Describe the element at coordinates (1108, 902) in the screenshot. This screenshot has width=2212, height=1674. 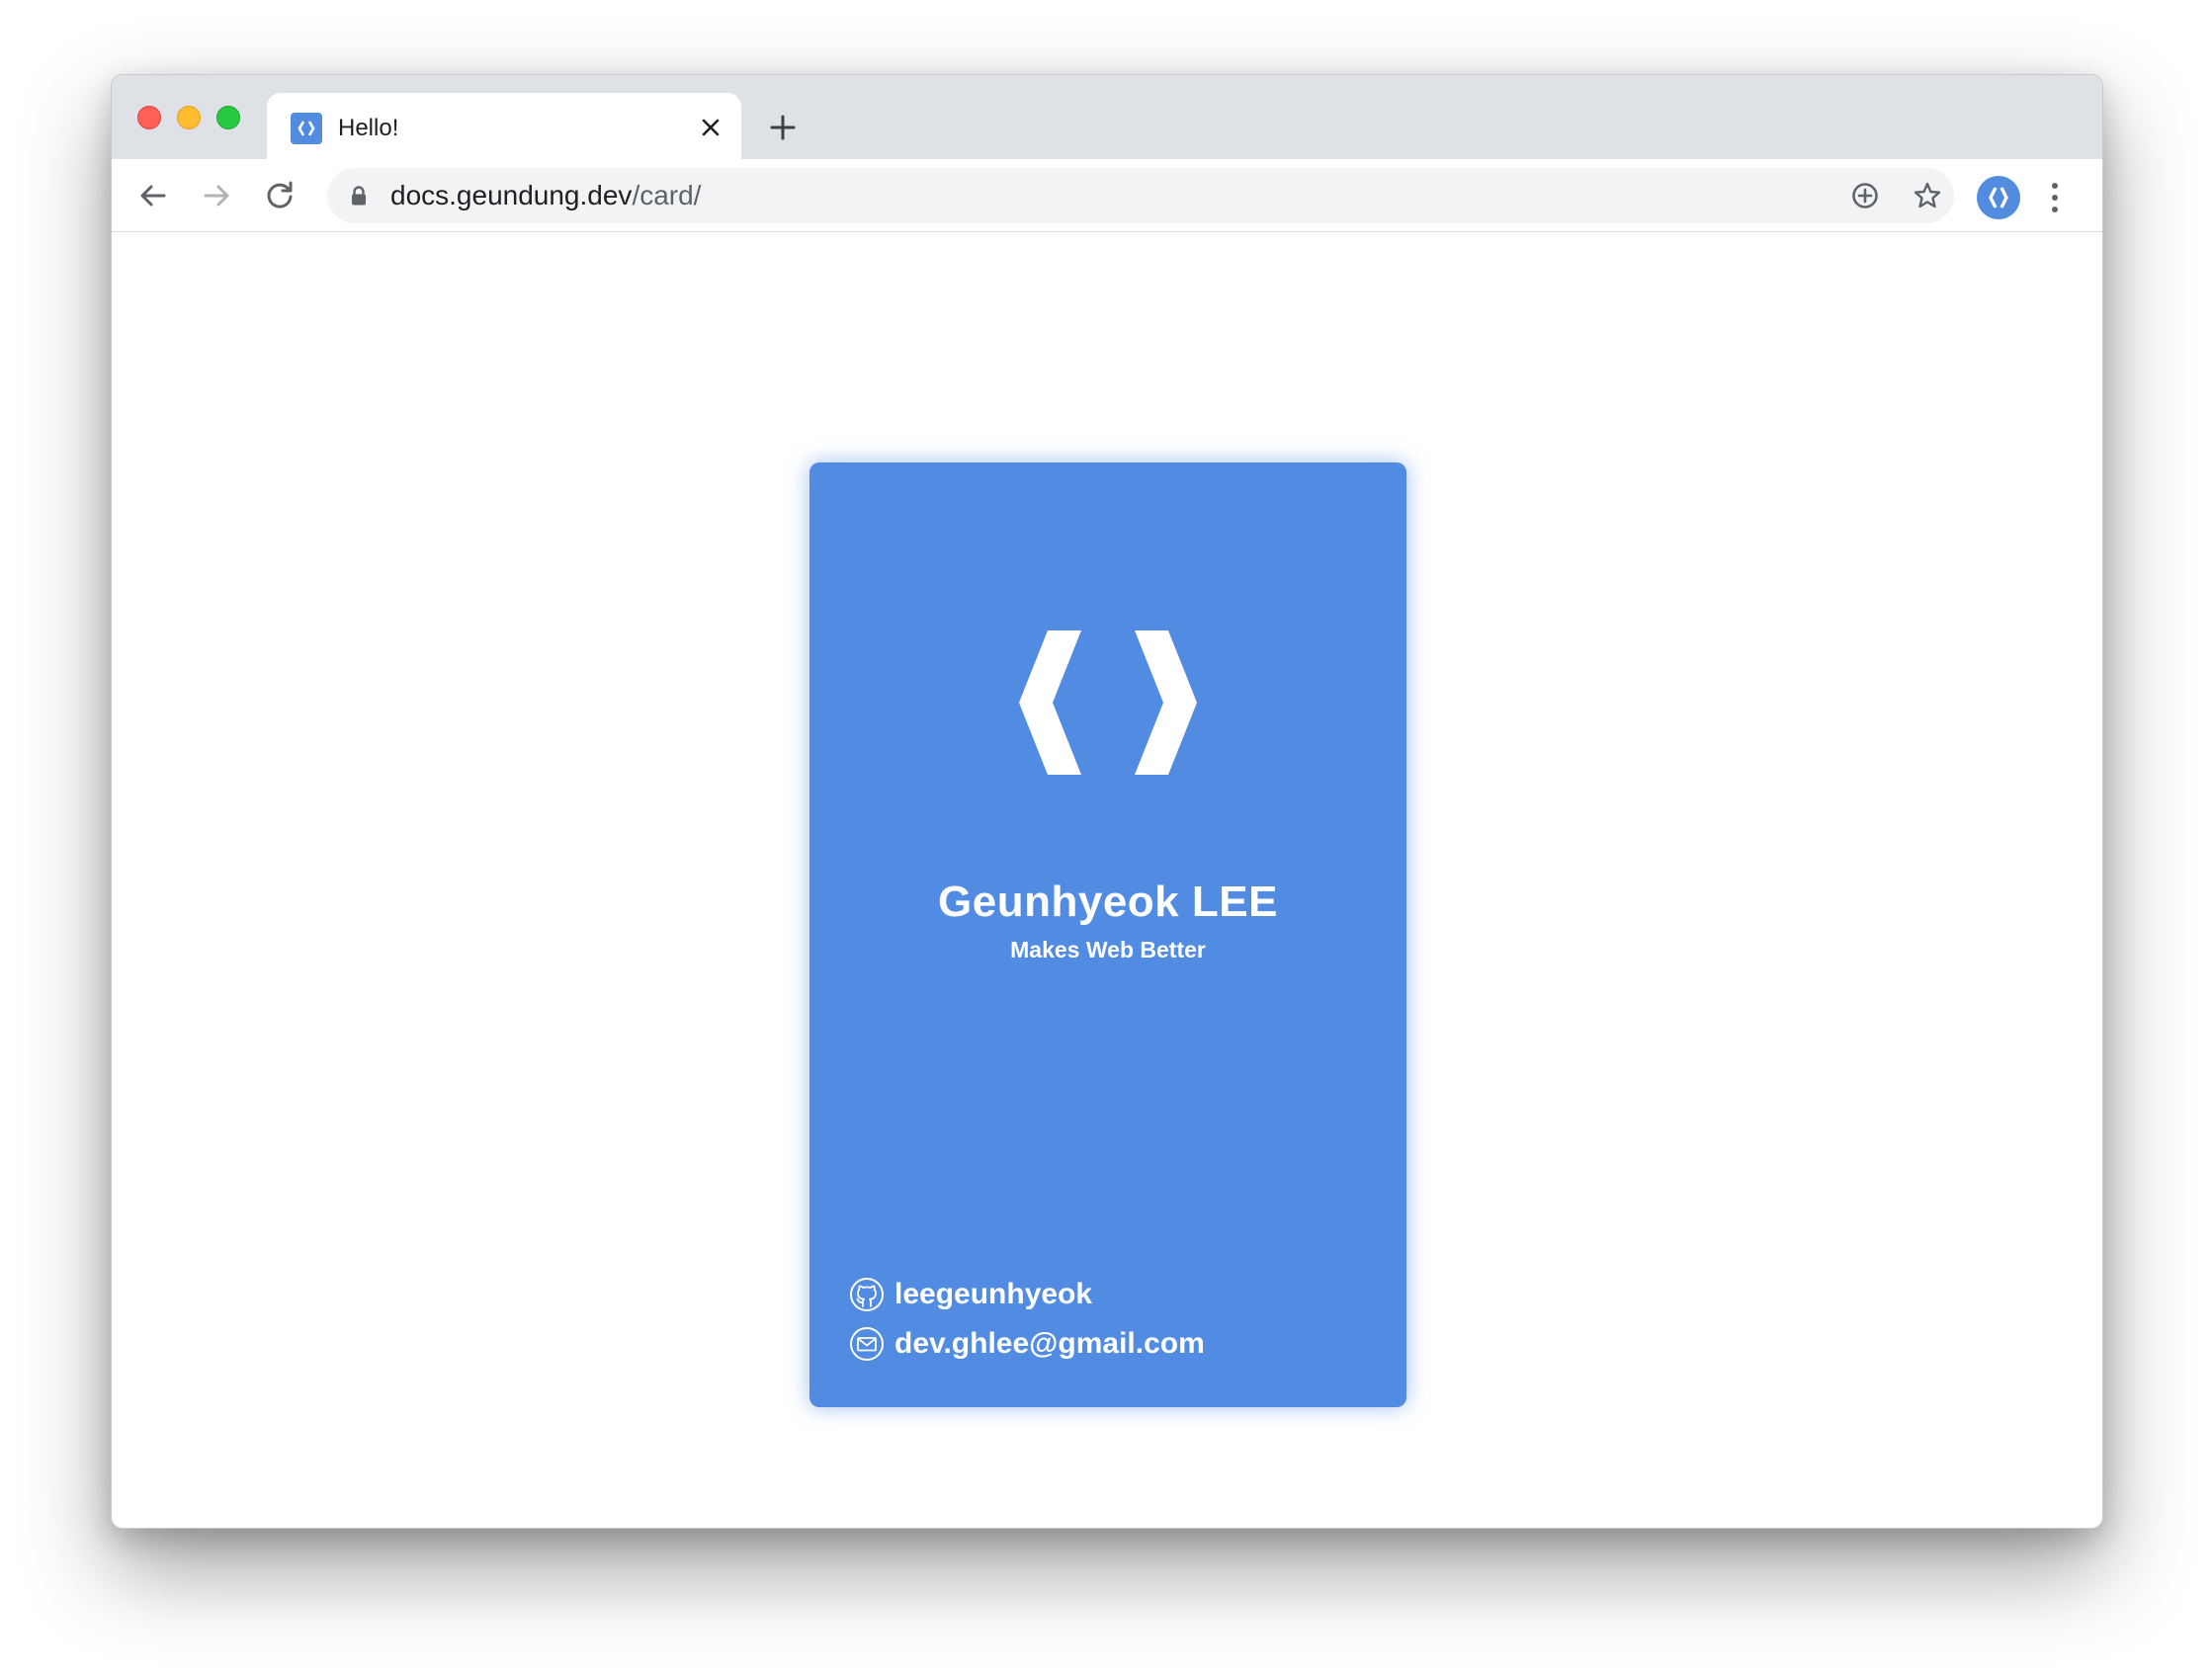
I see `card-name: Geunhyeok LEE` at that location.